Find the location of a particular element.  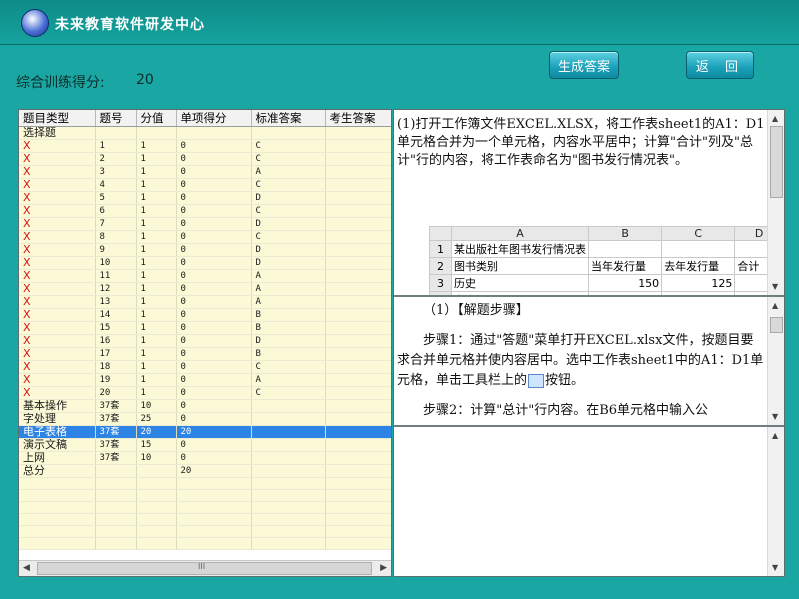

column-header: 分值 is located at coordinates (156, 118).